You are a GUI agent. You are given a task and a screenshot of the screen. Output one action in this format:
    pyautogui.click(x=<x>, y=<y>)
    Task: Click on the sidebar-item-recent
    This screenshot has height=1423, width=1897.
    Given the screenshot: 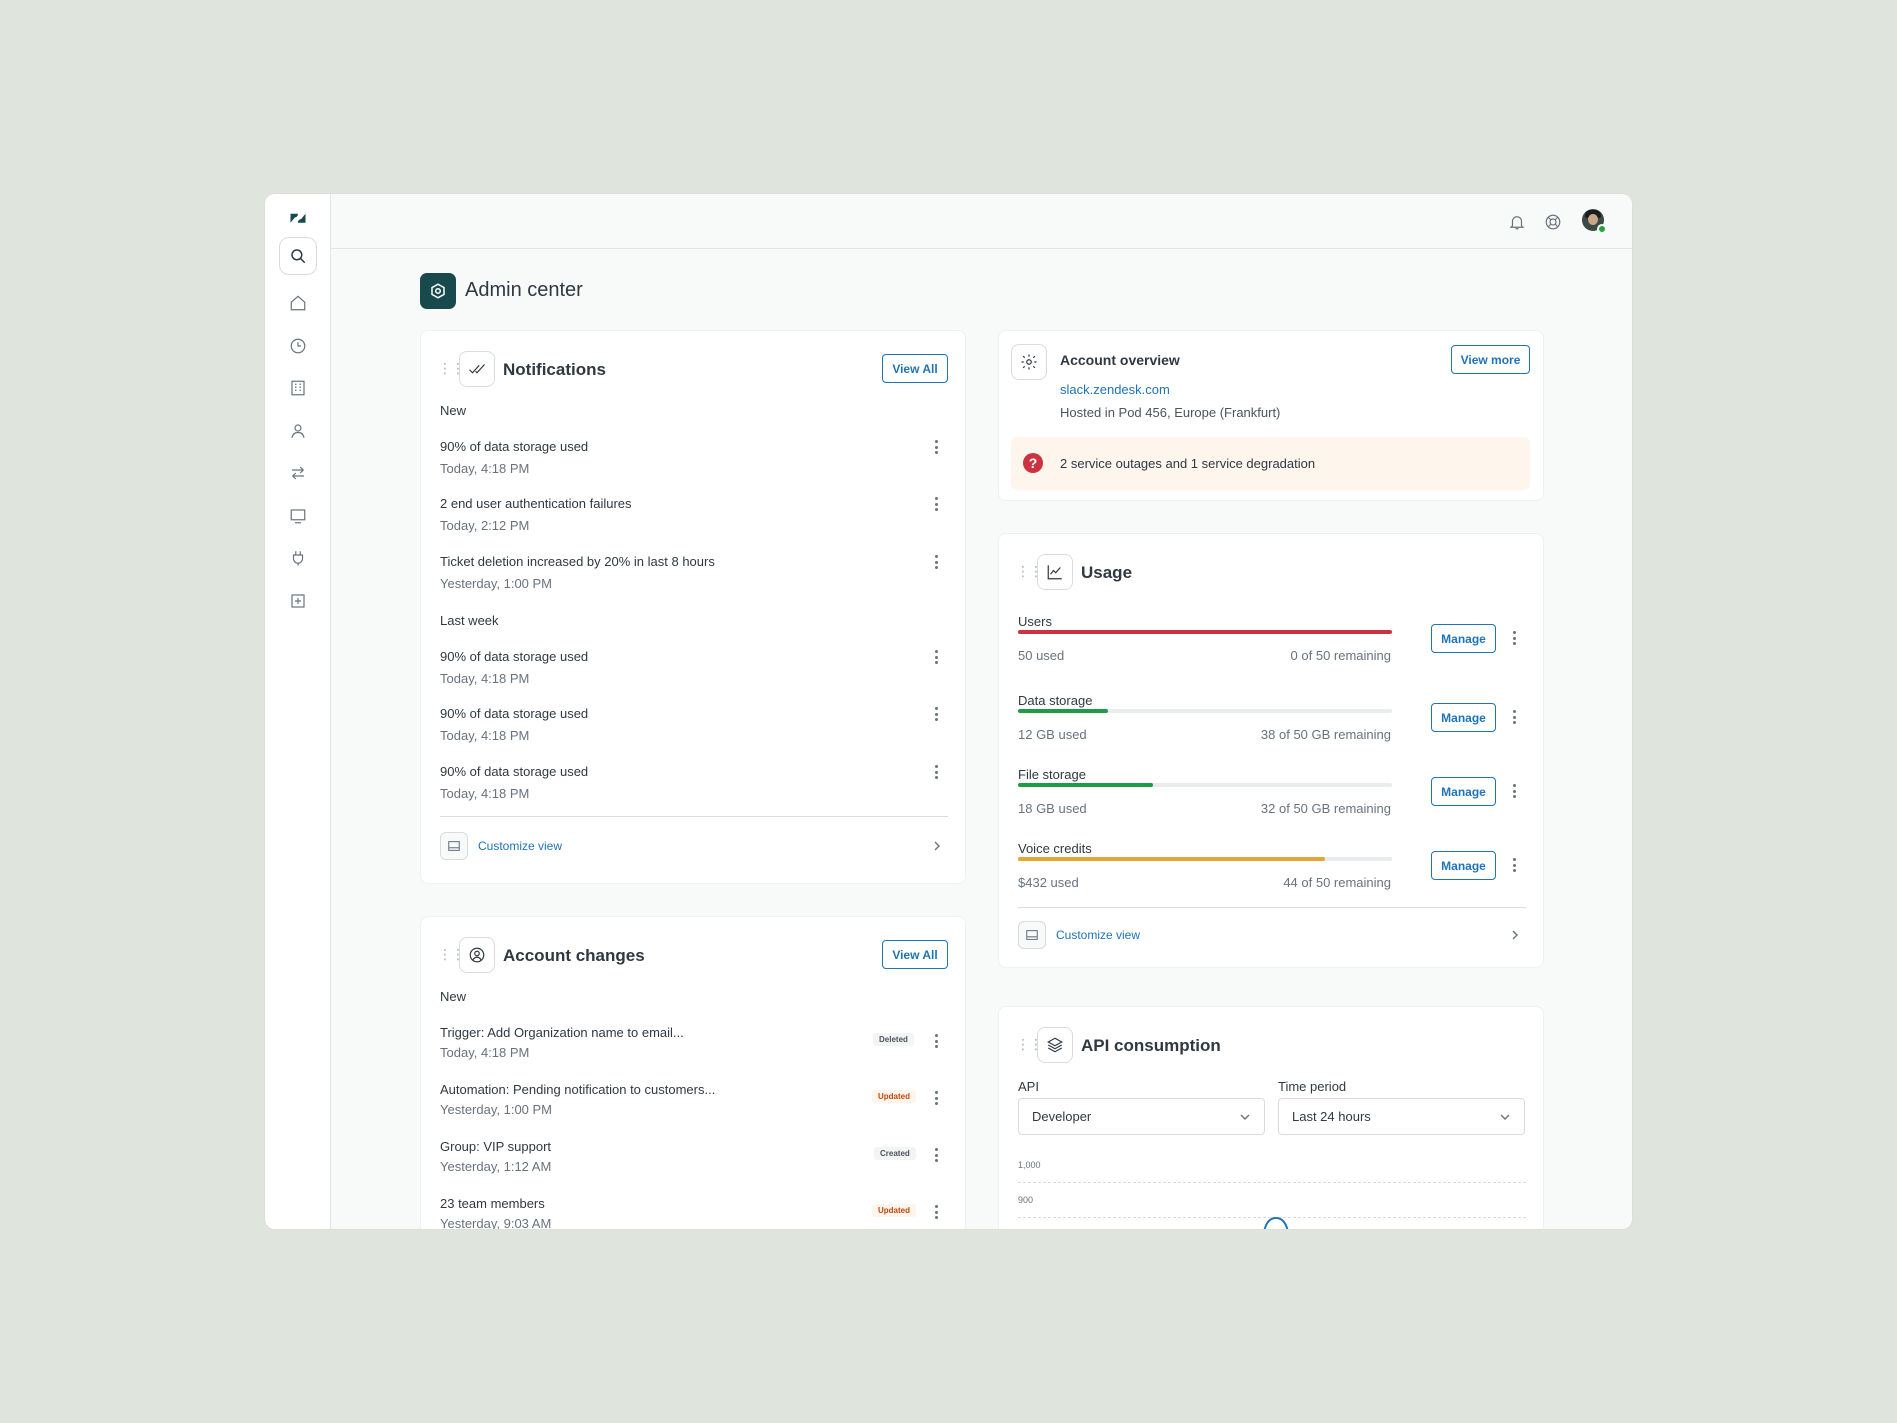 What is the action you would take?
    pyautogui.click(x=298, y=346)
    